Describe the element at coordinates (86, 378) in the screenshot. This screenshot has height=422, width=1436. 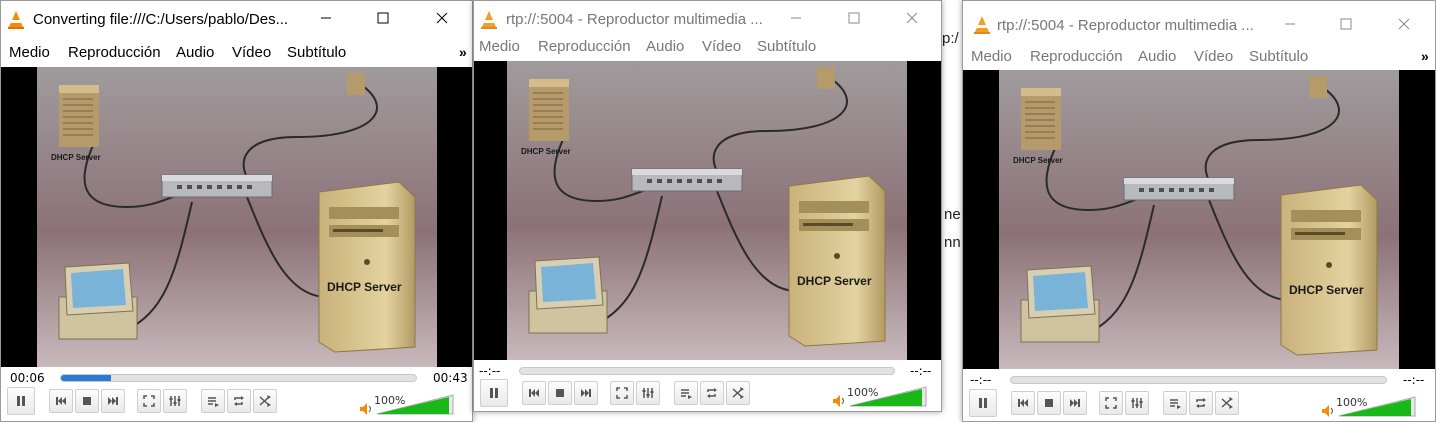
I see `seek-progress` at that location.